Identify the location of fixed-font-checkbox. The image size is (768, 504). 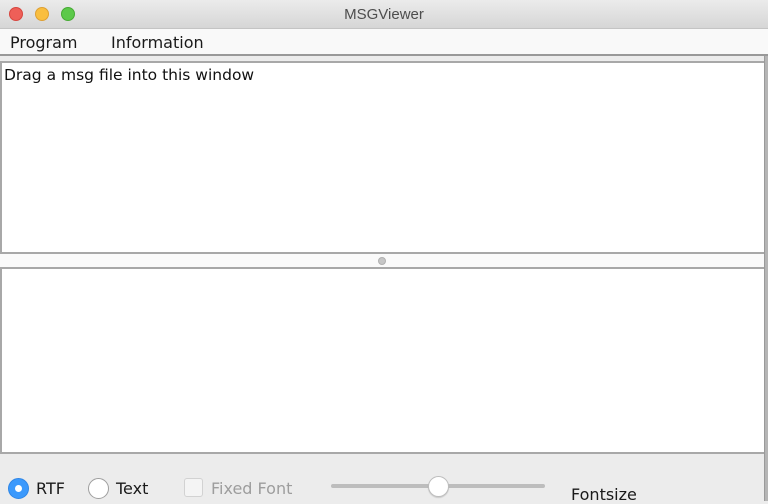
(193, 487).